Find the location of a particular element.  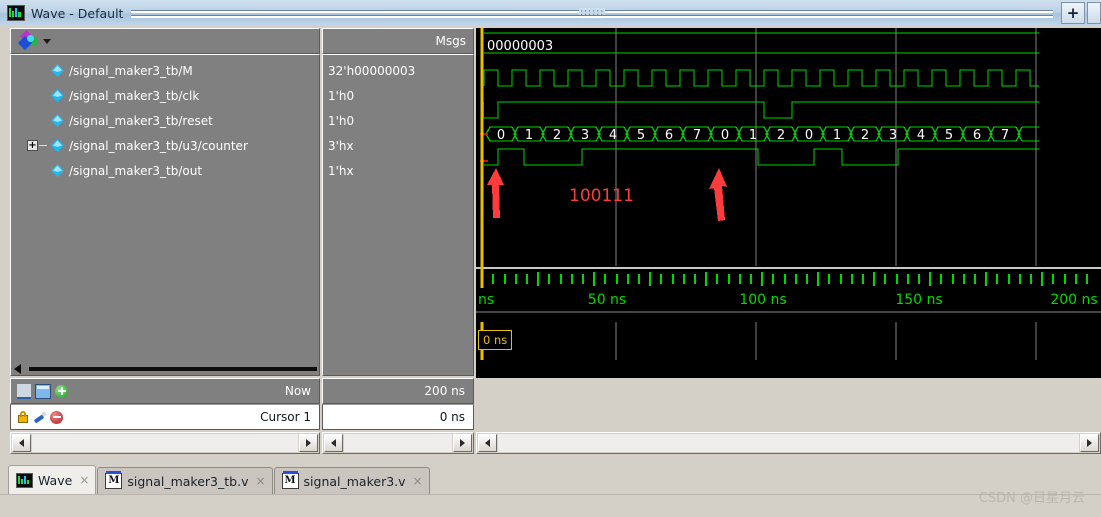

window-title: Wave - Default is located at coordinates (77, 13).